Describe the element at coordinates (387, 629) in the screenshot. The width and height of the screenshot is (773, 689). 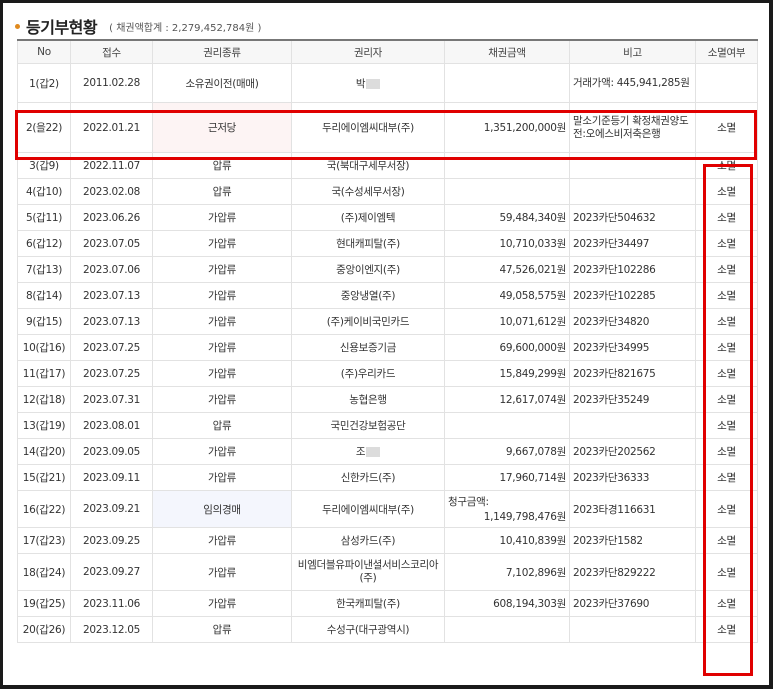
I see `table-row: 20(갑26) 2023.12.05 압류 수성구(대구광역시) 소멸` at that location.